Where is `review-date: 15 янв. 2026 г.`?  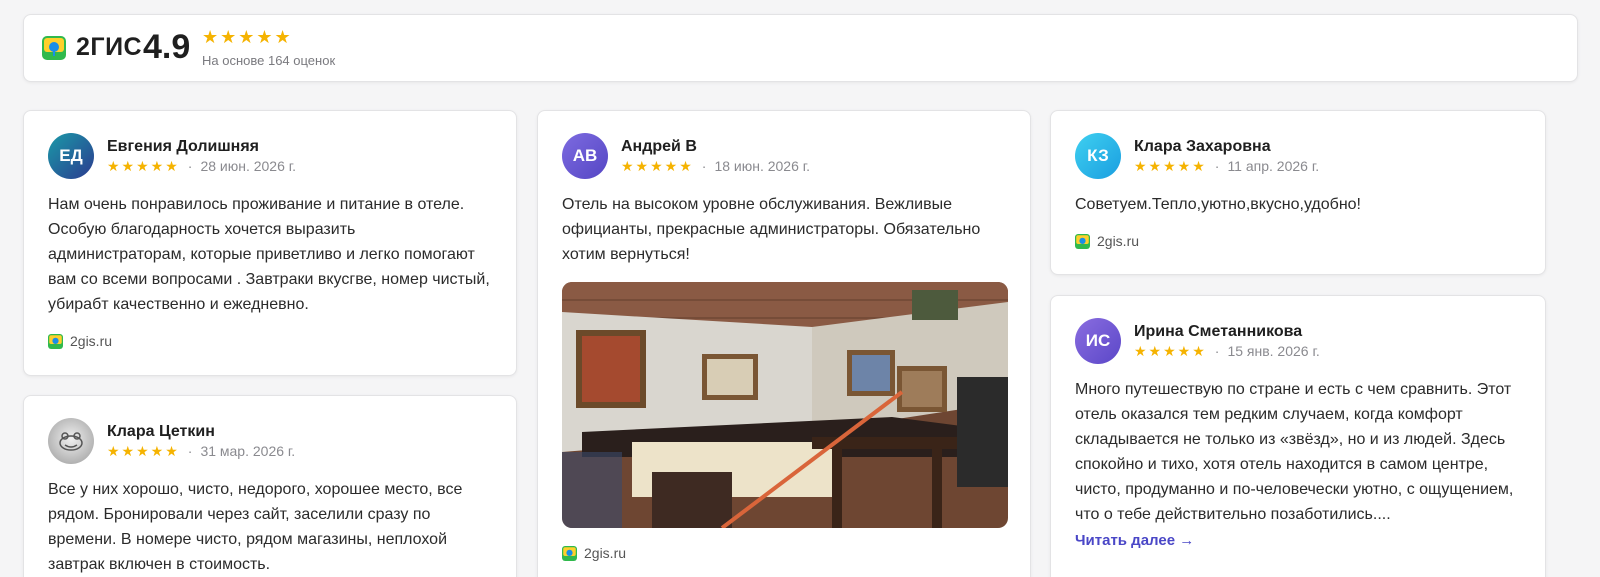
review-date: 15 янв. 2026 г. is located at coordinates (1273, 351).